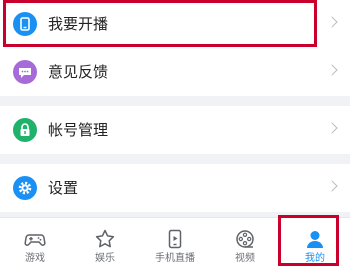 The width and height of the screenshot is (350, 267). Describe the element at coordinates (78, 24) in the screenshot. I see `menu-item-label: 我要开播` at that location.